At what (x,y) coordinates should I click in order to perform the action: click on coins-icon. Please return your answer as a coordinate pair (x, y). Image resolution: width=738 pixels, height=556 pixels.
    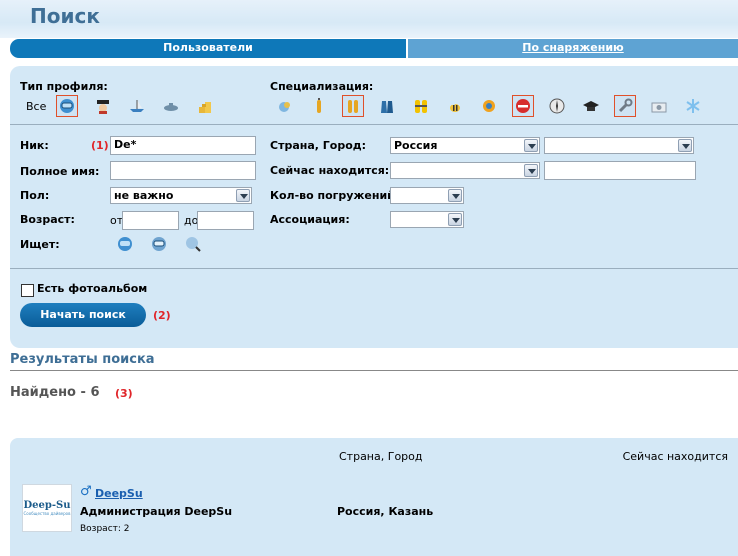
    Looking at the image, I should click on (205, 106).